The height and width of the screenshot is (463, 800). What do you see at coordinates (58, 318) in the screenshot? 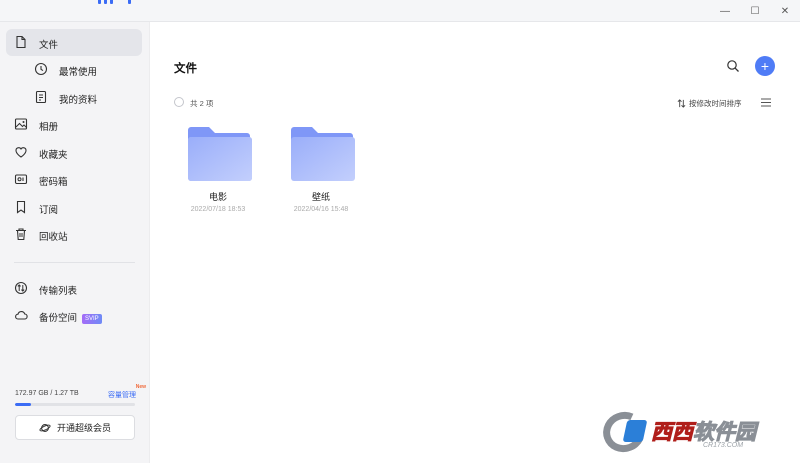
I see `sidebar-item-label-text: 备份空间` at bounding box center [58, 318].